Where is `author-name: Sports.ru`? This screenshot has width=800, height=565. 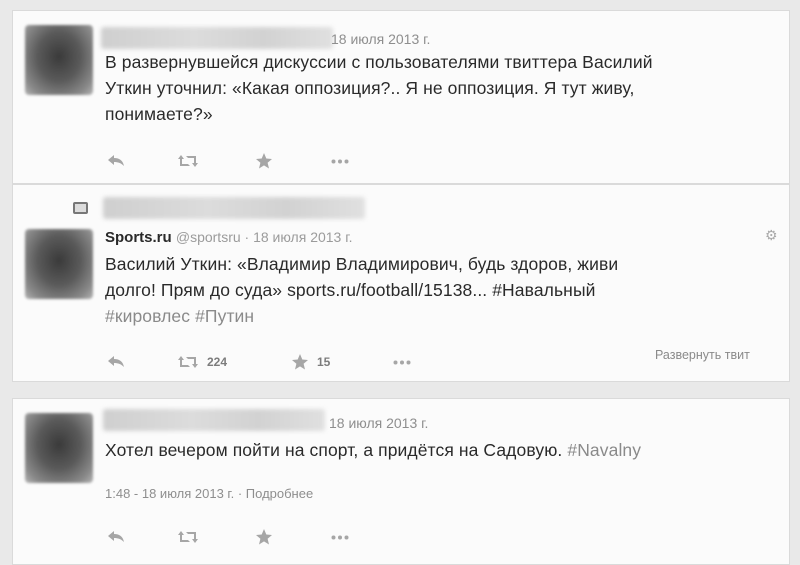
author-name: Sports.ru is located at coordinates (138, 237).